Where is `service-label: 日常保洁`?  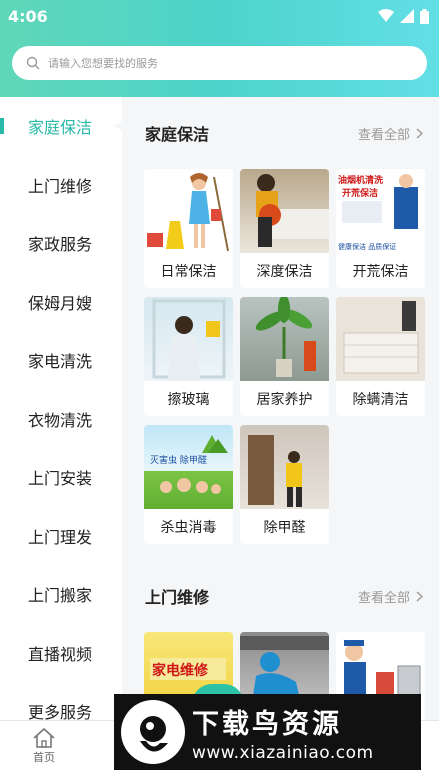 service-label: 日常保洁 is located at coordinates (188, 271).